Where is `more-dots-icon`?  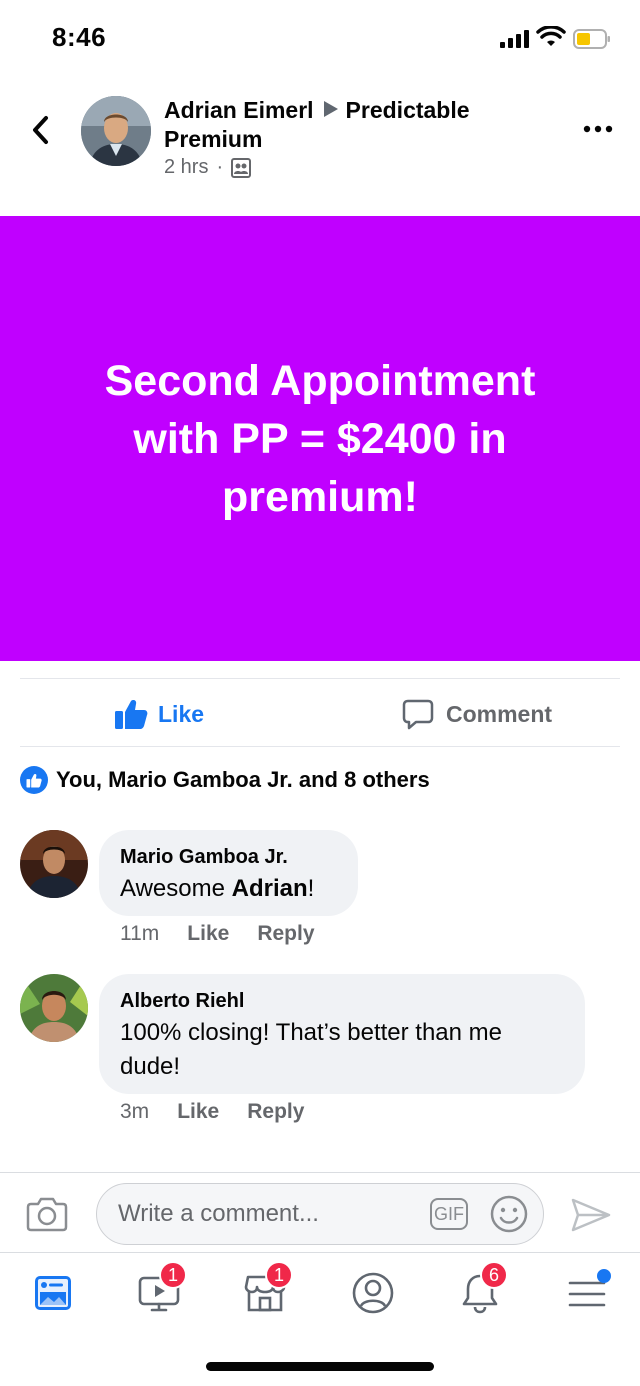 more-dots-icon is located at coordinates (598, 129).